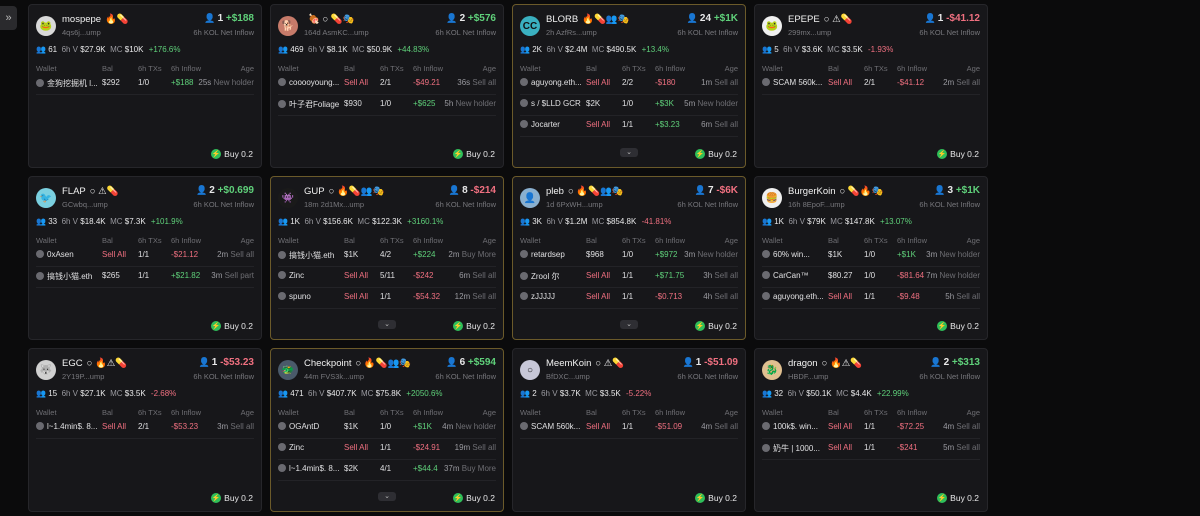 The width and height of the screenshot is (1200, 516). Describe the element at coordinates (554, 276) in the screenshot. I see `wallet-name: Zrool 尔` at that location.